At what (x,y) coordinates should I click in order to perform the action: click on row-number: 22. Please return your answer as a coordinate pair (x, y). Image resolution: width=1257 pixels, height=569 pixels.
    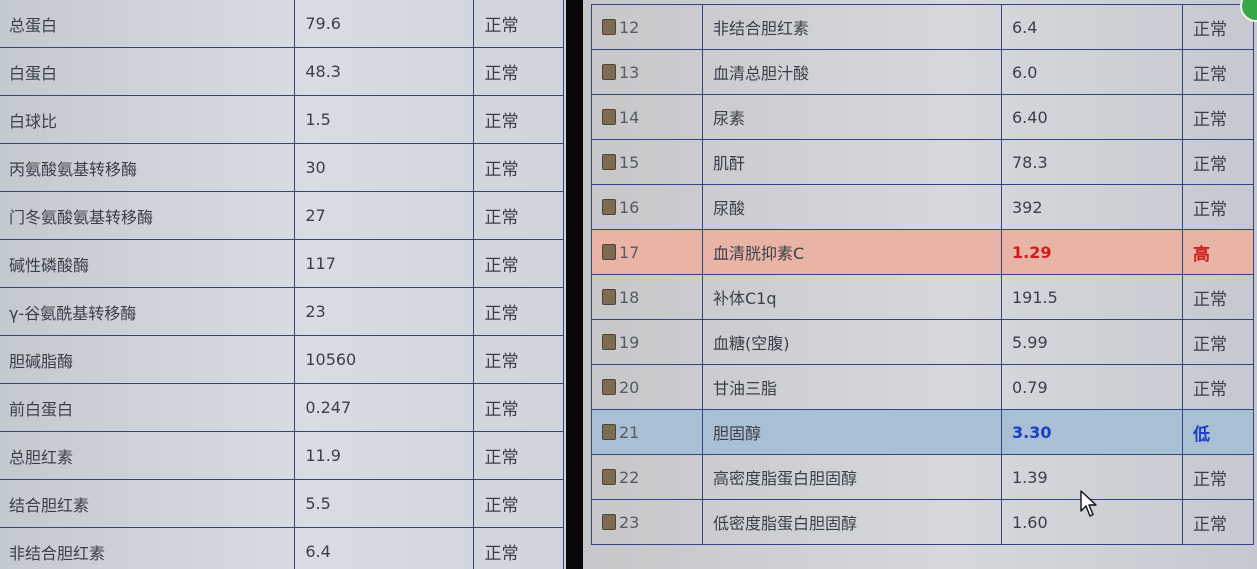
    Looking at the image, I should click on (629, 477).